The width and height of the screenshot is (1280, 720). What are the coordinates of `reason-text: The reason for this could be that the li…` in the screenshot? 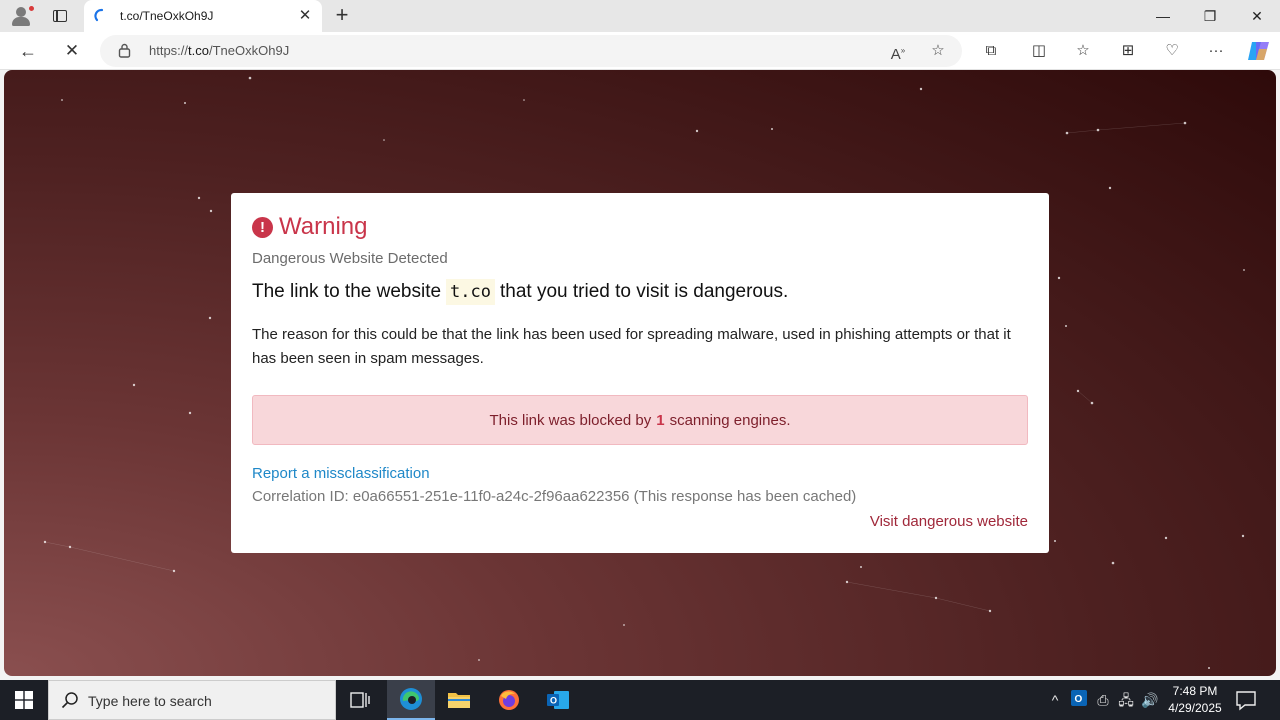 It's located at (631, 346).